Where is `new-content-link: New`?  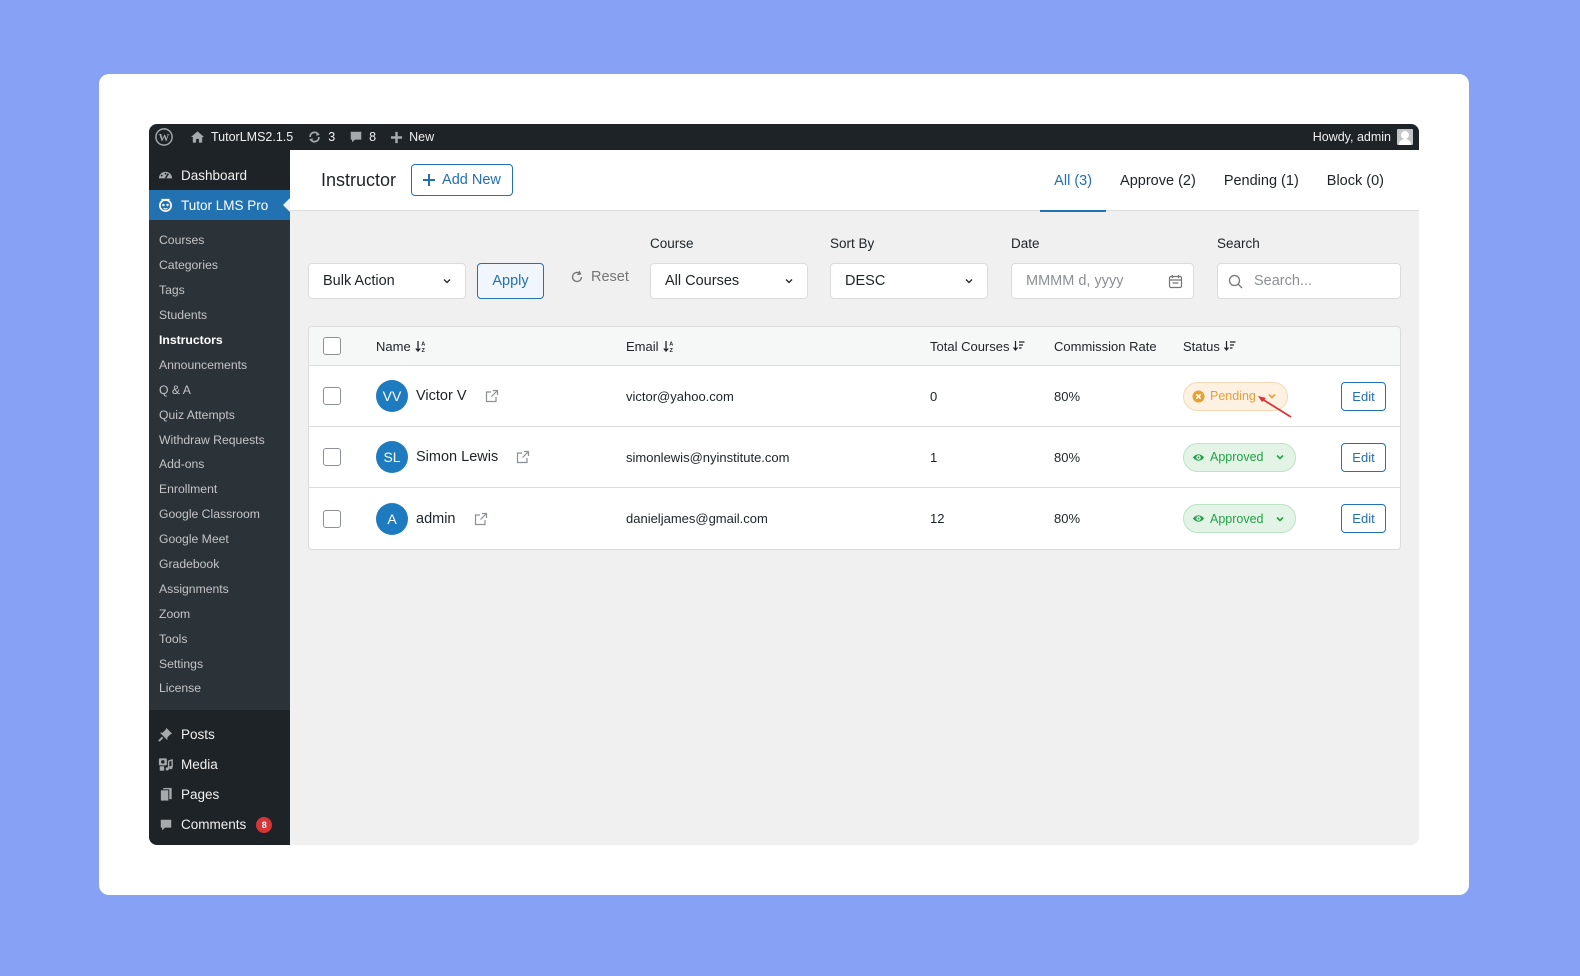 new-content-link: New is located at coordinates (412, 137).